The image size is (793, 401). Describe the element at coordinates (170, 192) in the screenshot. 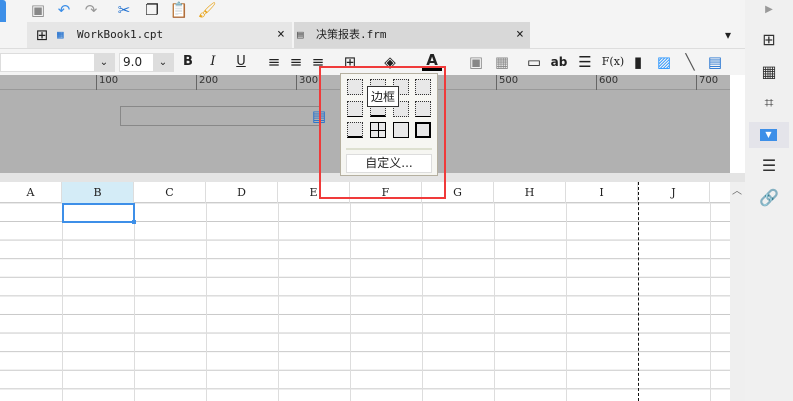

I see `column-c: C` at that location.